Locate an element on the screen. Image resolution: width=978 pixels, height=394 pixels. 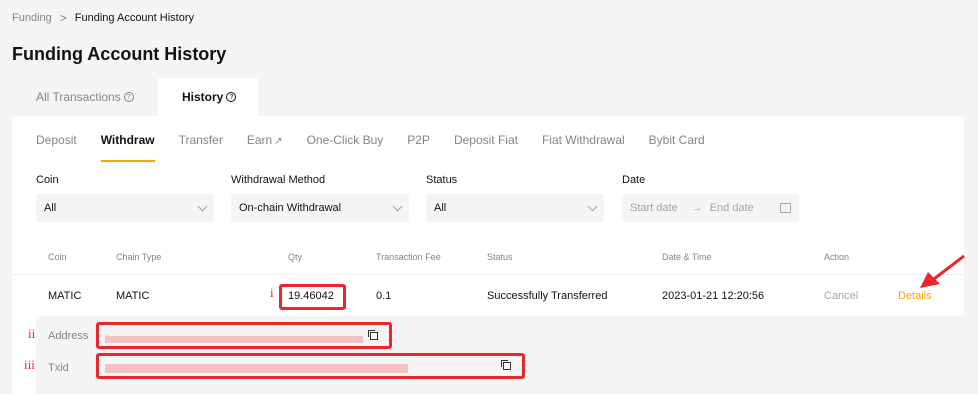
date-arrow-icon: → is located at coordinates (697, 208).